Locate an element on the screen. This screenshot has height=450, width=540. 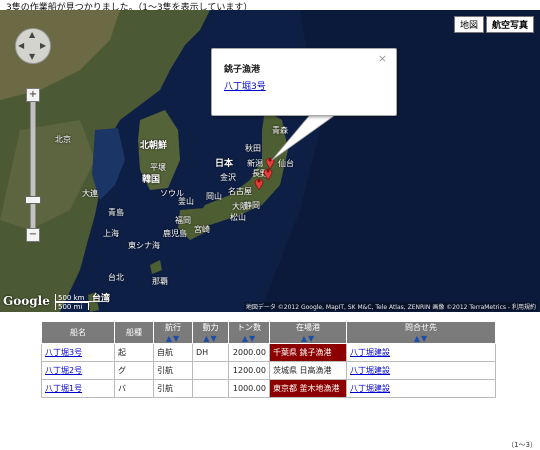
info-window: 銚子漁港 八丁堀3号 × is located at coordinates (304, 82).